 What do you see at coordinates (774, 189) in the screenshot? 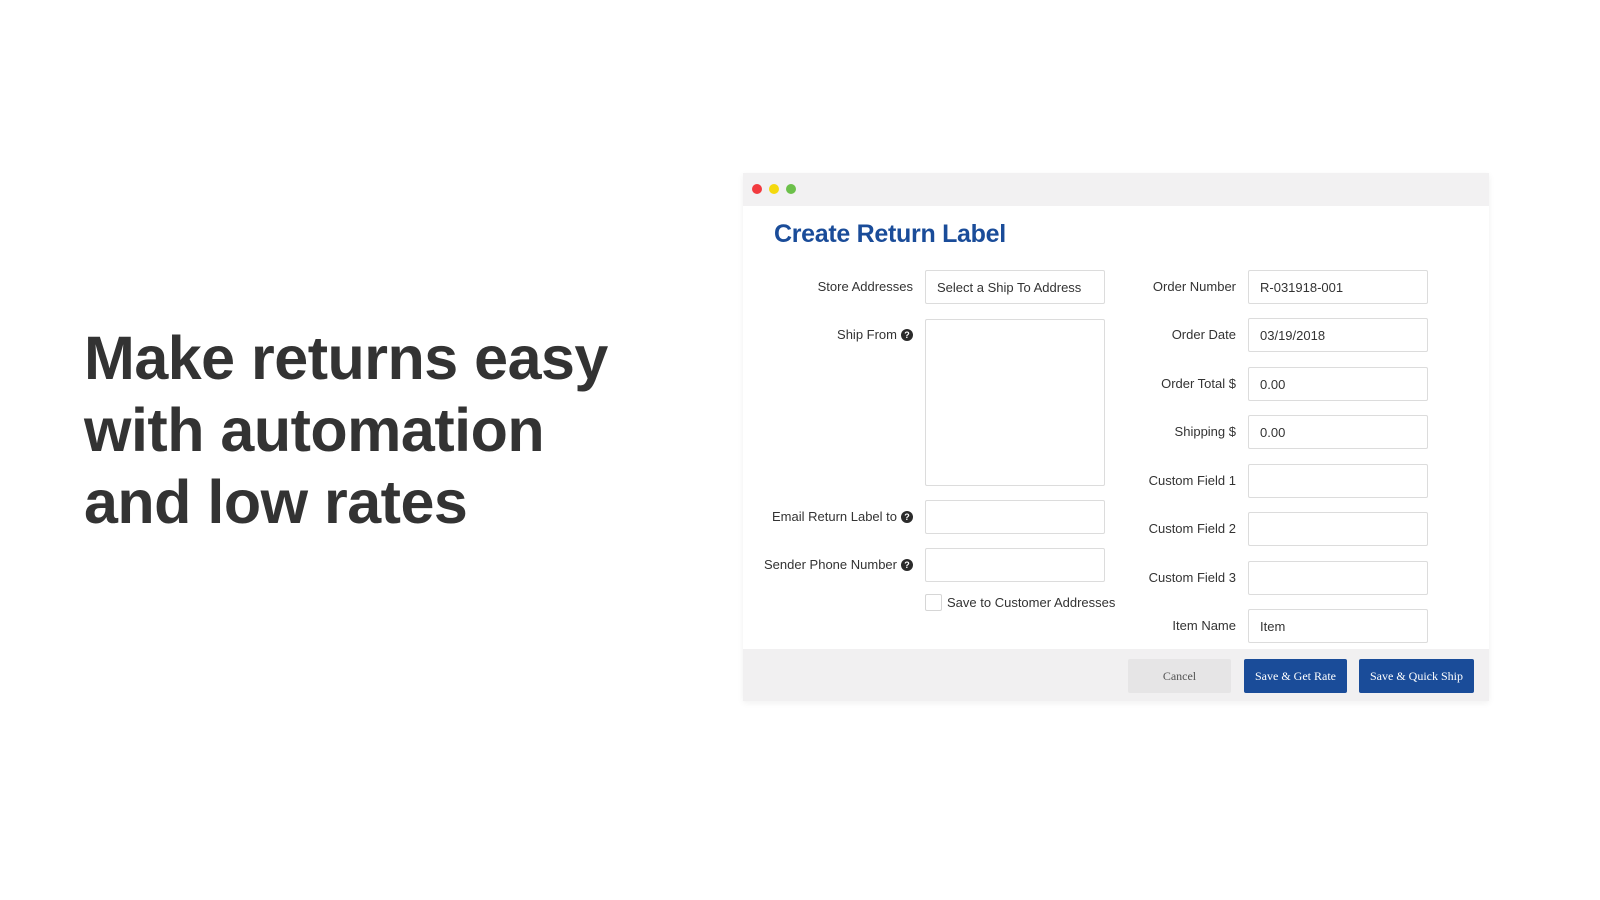
I see `minimize-window-icon` at bounding box center [774, 189].